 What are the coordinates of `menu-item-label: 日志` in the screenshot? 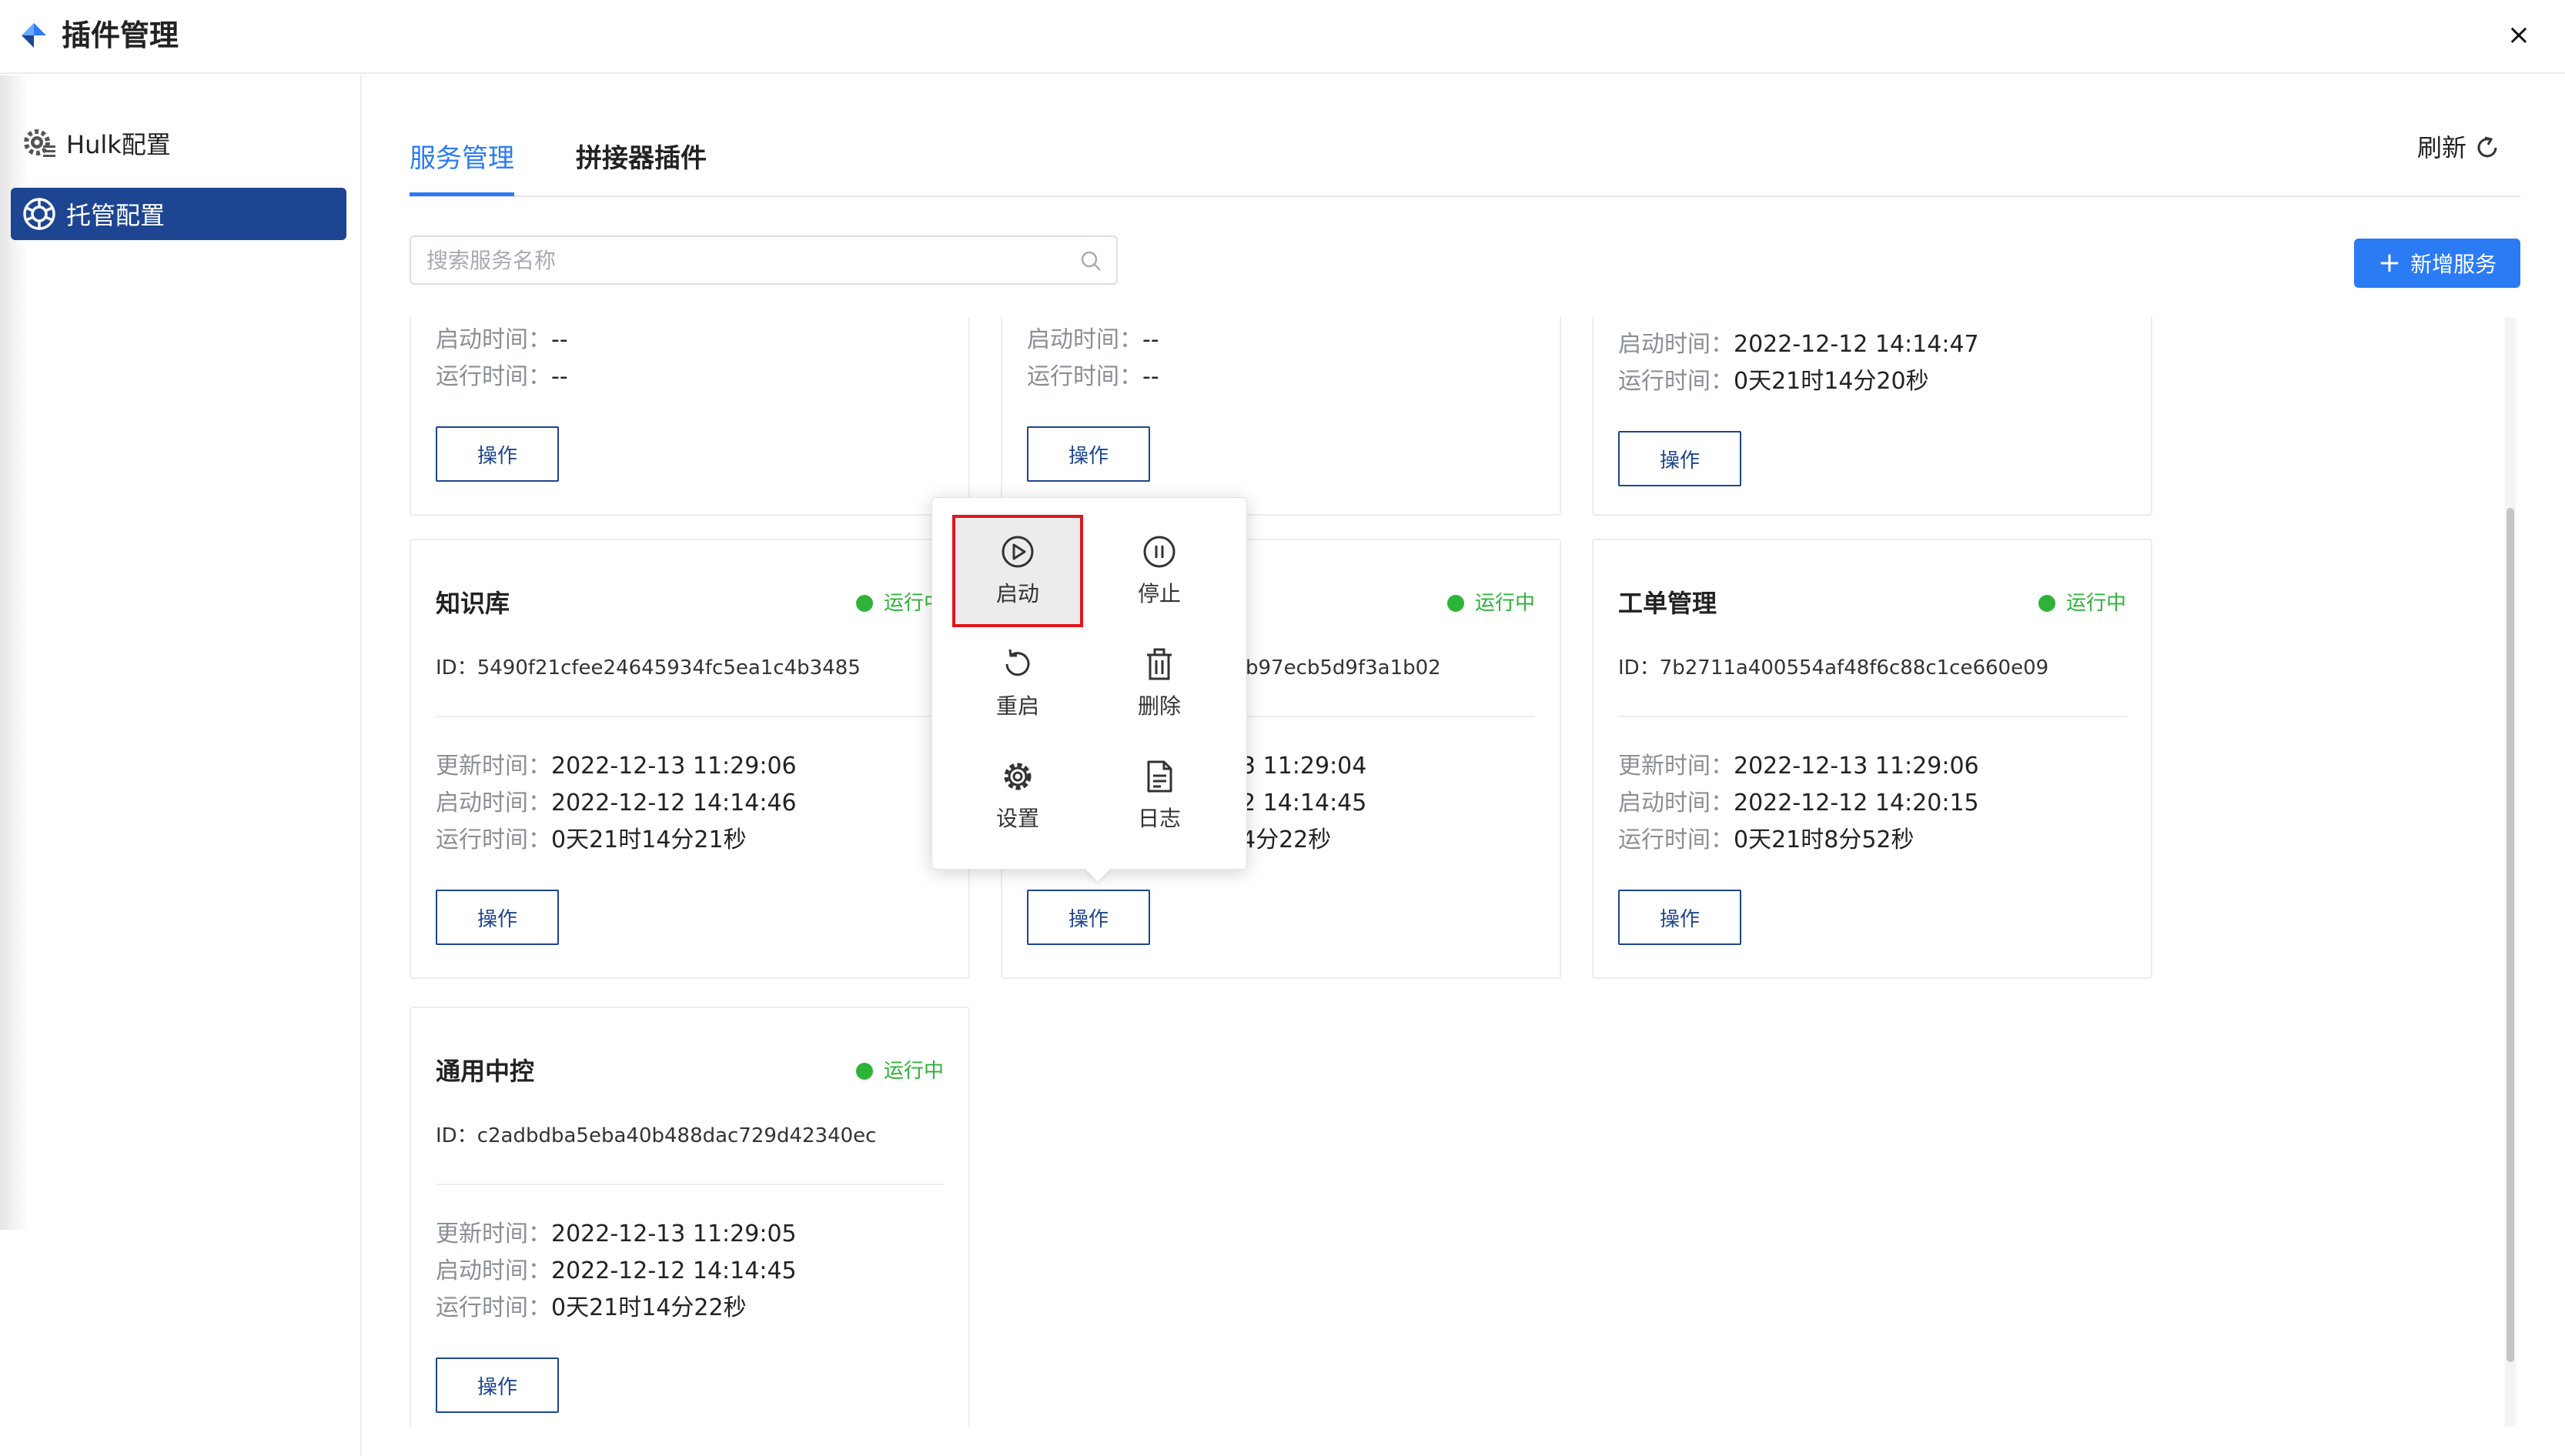 It's located at (1159, 819).